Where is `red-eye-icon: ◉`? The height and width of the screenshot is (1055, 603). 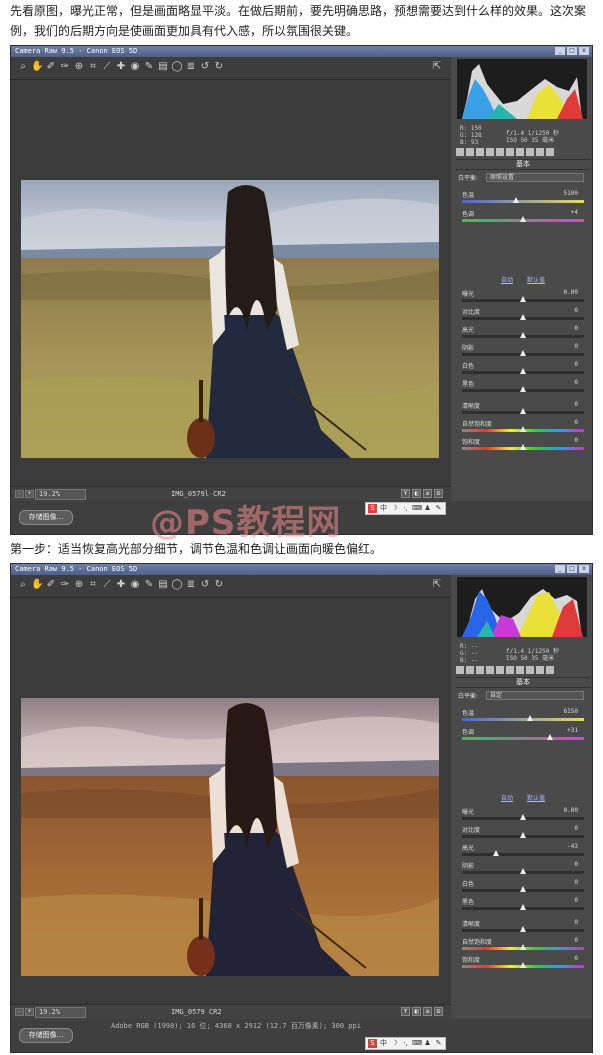 red-eye-icon: ◉ is located at coordinates (135, 585).